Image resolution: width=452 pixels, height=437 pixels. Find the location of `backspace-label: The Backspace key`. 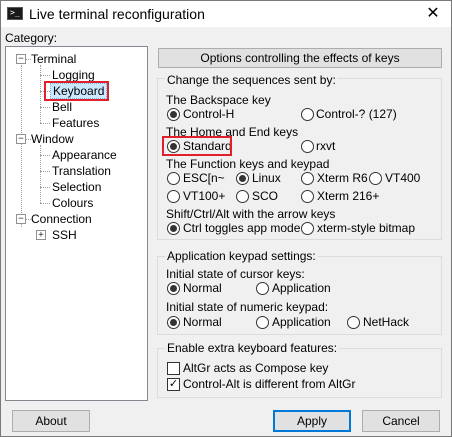

backspace-label: The Backspace key is located at coordinates (218, 100).